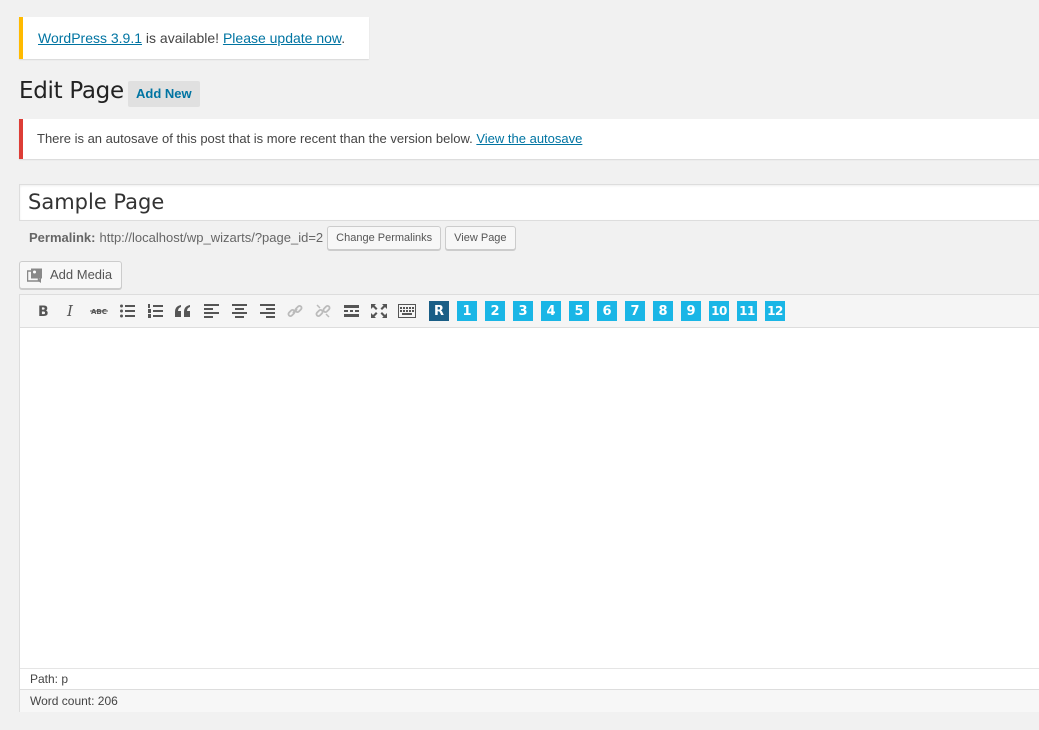  What do you see at coordinates (495, 311) in the screenshot?
I see `shortcode-button-2: 2` at bounding box center [495, 311].